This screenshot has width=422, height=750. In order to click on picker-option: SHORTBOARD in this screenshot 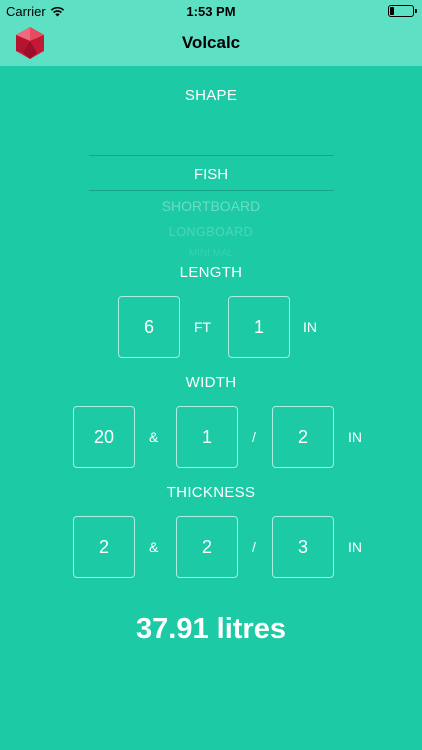, I will do `click(211, 206)`.